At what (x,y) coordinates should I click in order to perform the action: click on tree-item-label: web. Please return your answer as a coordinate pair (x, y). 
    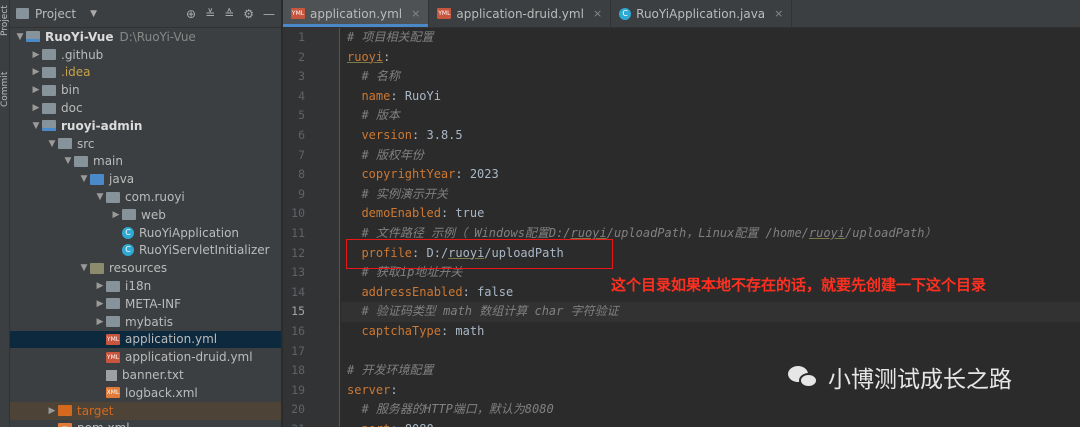
    Looking at the image, I should click on (153, 214).